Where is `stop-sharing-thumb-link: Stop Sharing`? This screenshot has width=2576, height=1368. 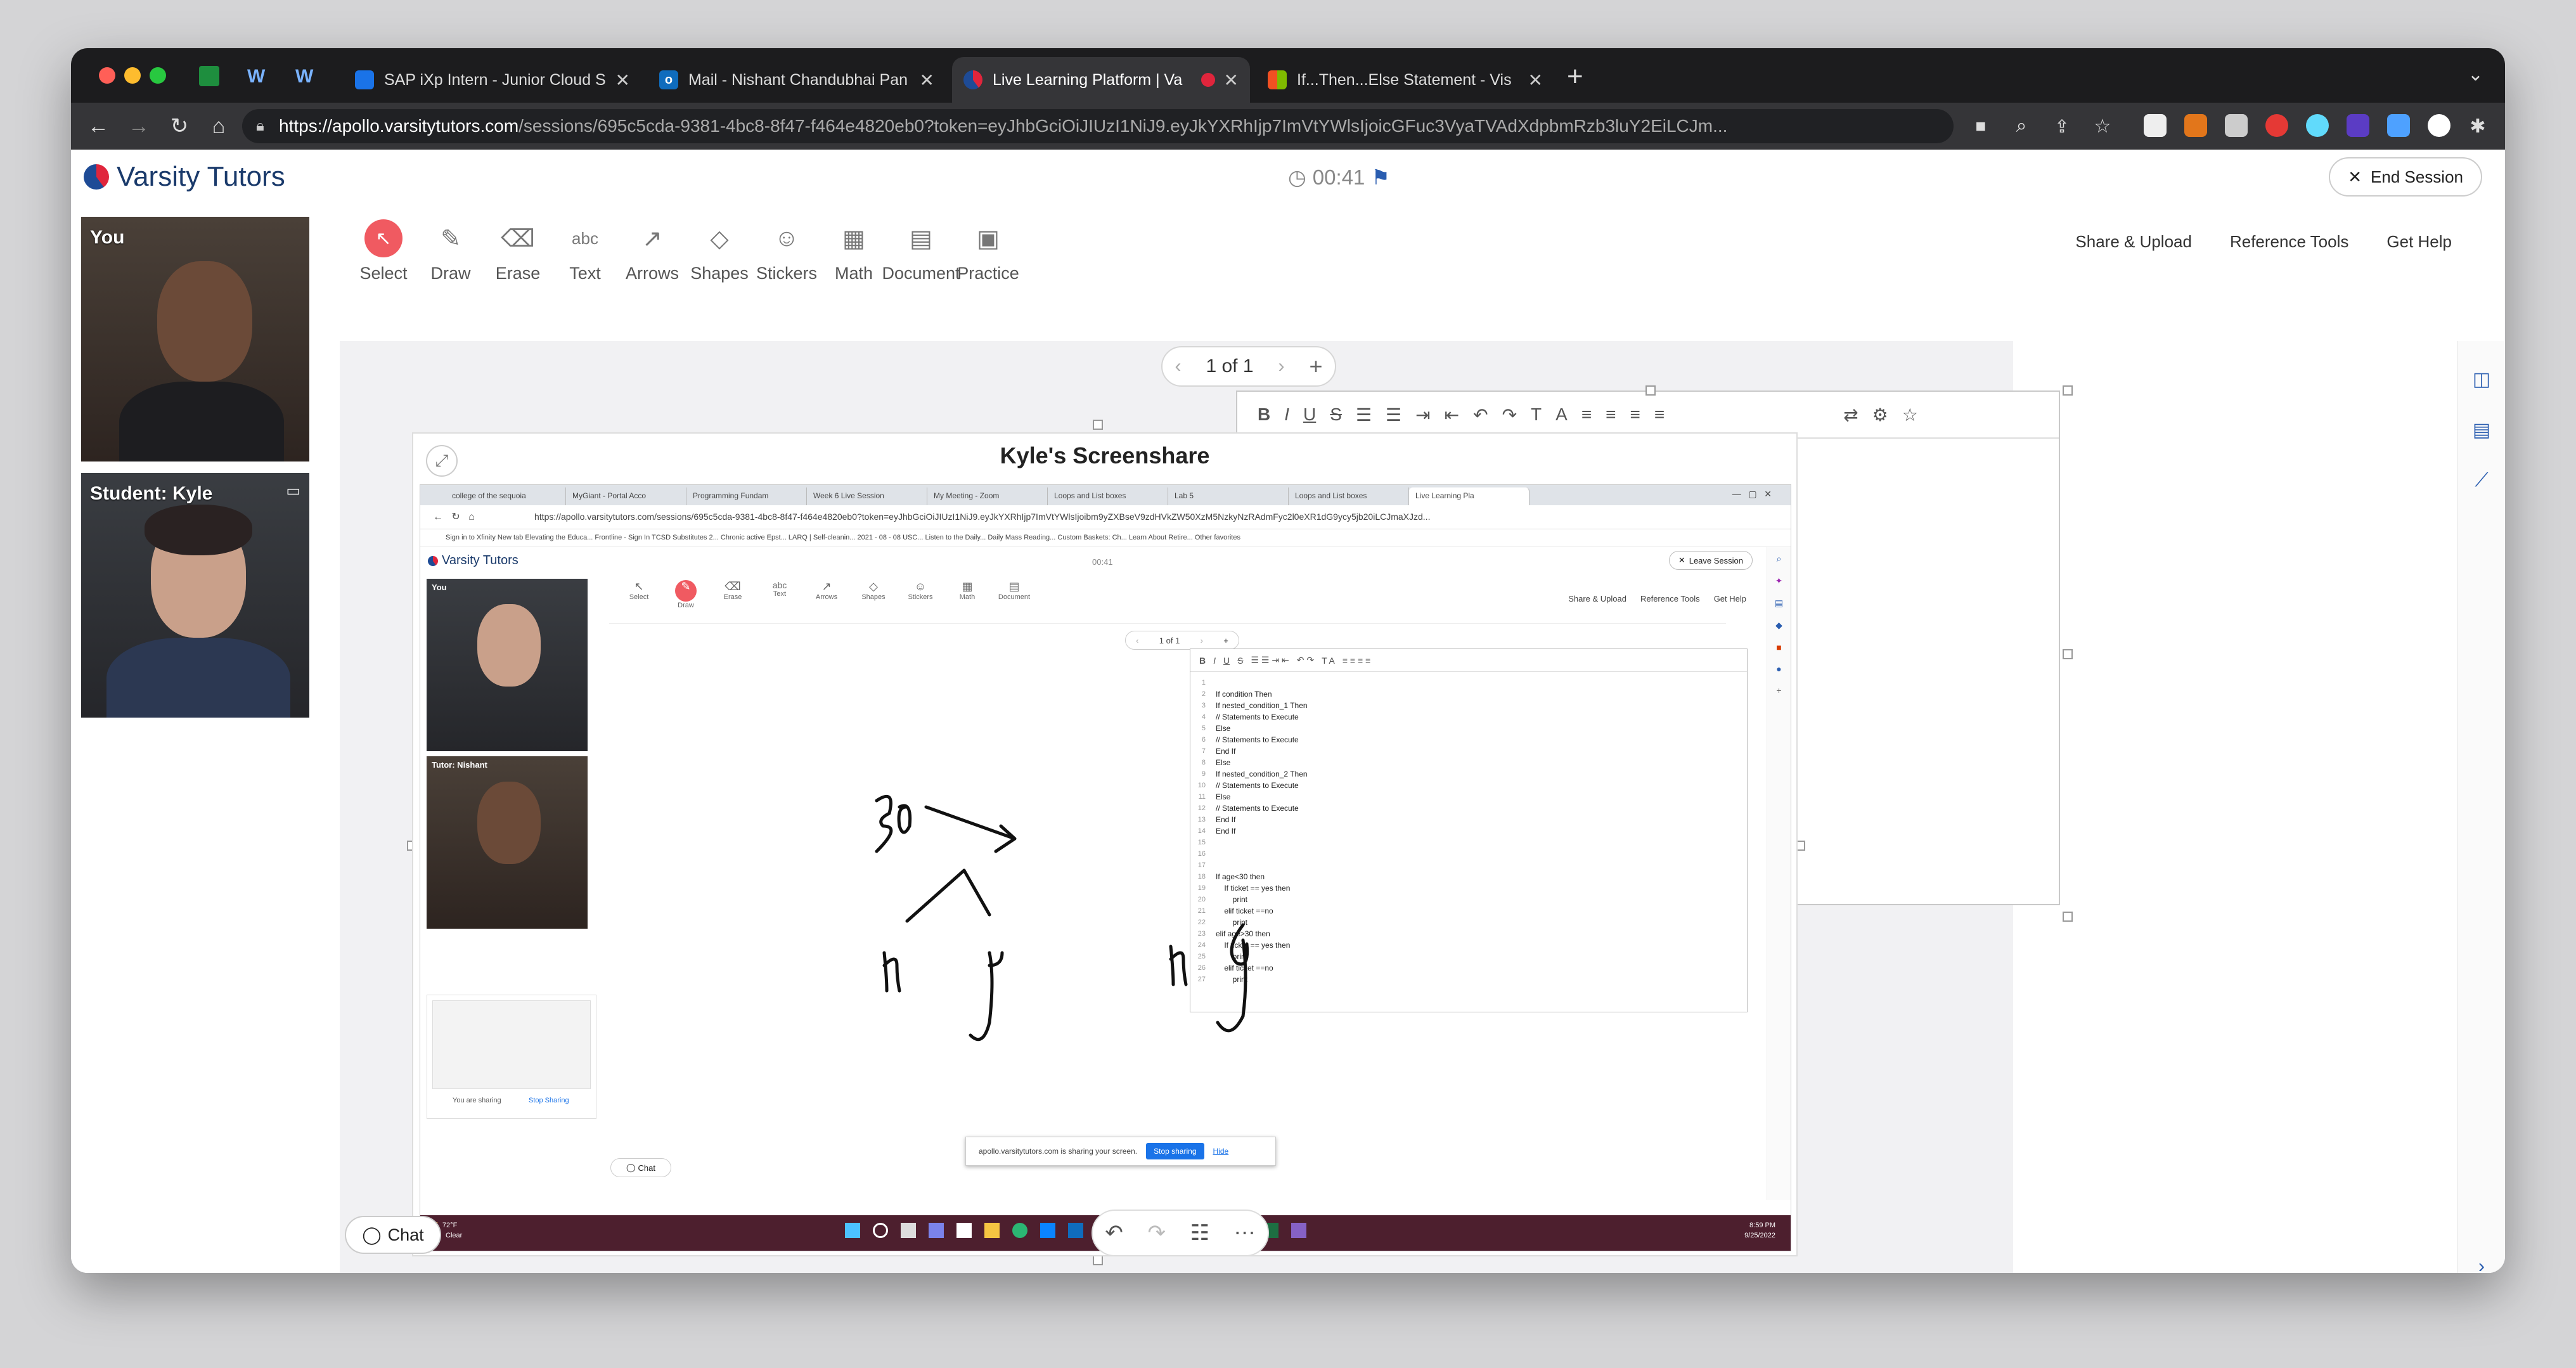 stop-sharing-thumb-link: Stop Sharing is located at coordinates (549, 1100).